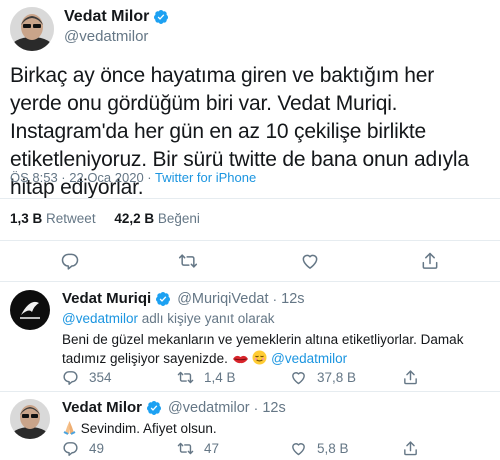  Describe the element at coordinates (148, 428) in the screenshot. I see `reply-text-body: Sevindim. Afiyet olsun.` at that location.